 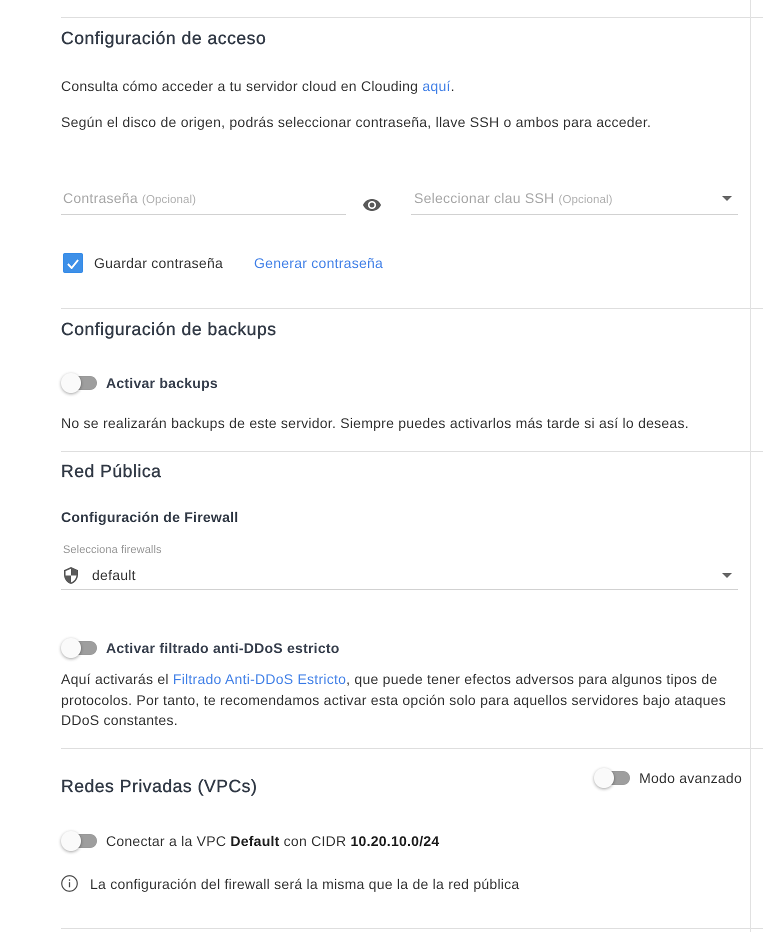 What do you see at coordinates (159, 785) in the screenshot?
I see `section-heading: Redes Privadas (VPCs)` at bounding box center [159, 785].